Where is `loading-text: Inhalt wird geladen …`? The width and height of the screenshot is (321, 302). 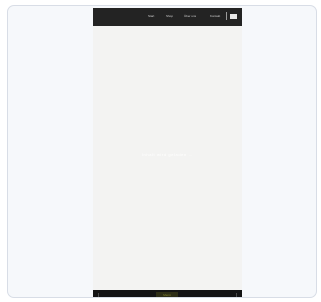 loading-text: Inhalt wird geladen … is located at coordinates (167, 154).